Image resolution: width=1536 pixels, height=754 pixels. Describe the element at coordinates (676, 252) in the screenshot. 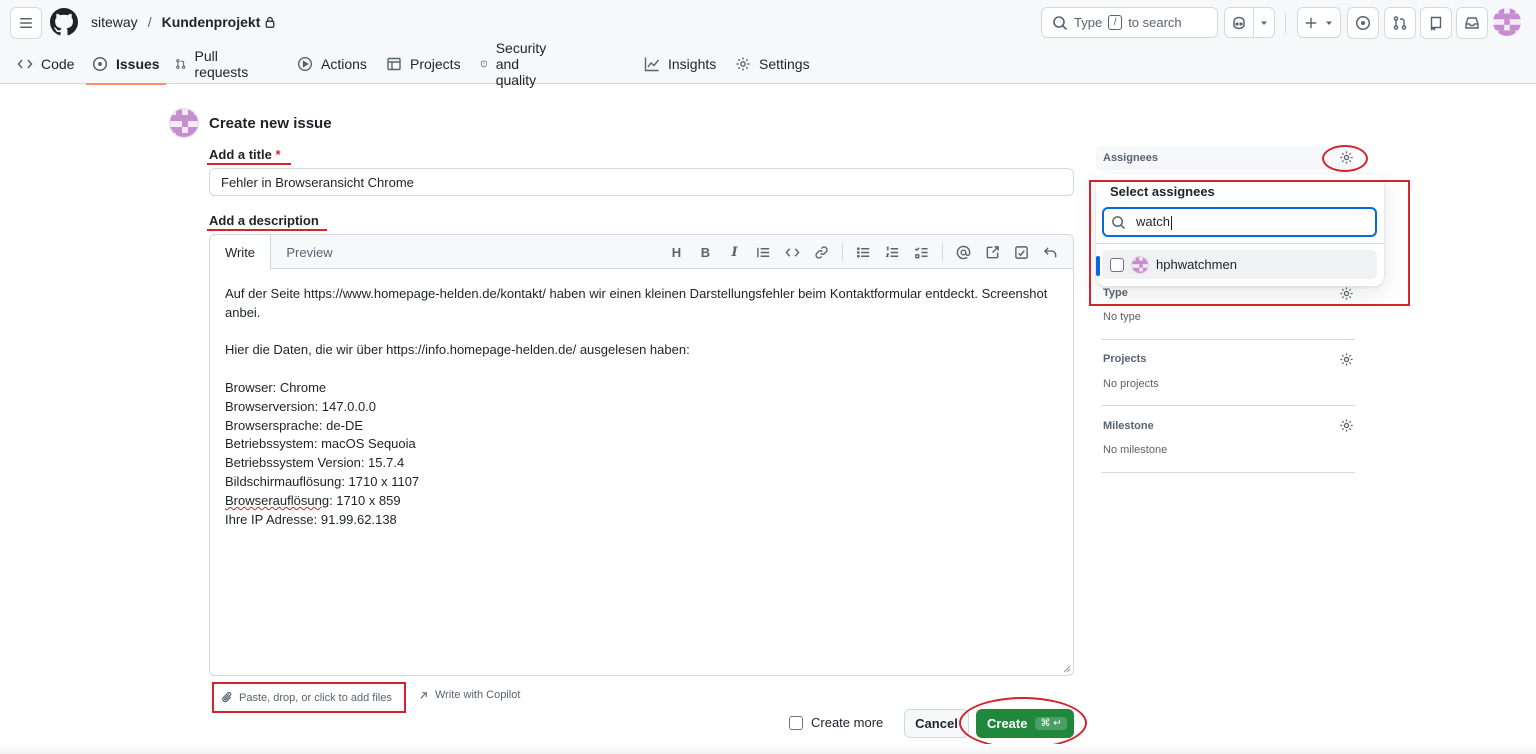

I see `heading-button: H` at that location.